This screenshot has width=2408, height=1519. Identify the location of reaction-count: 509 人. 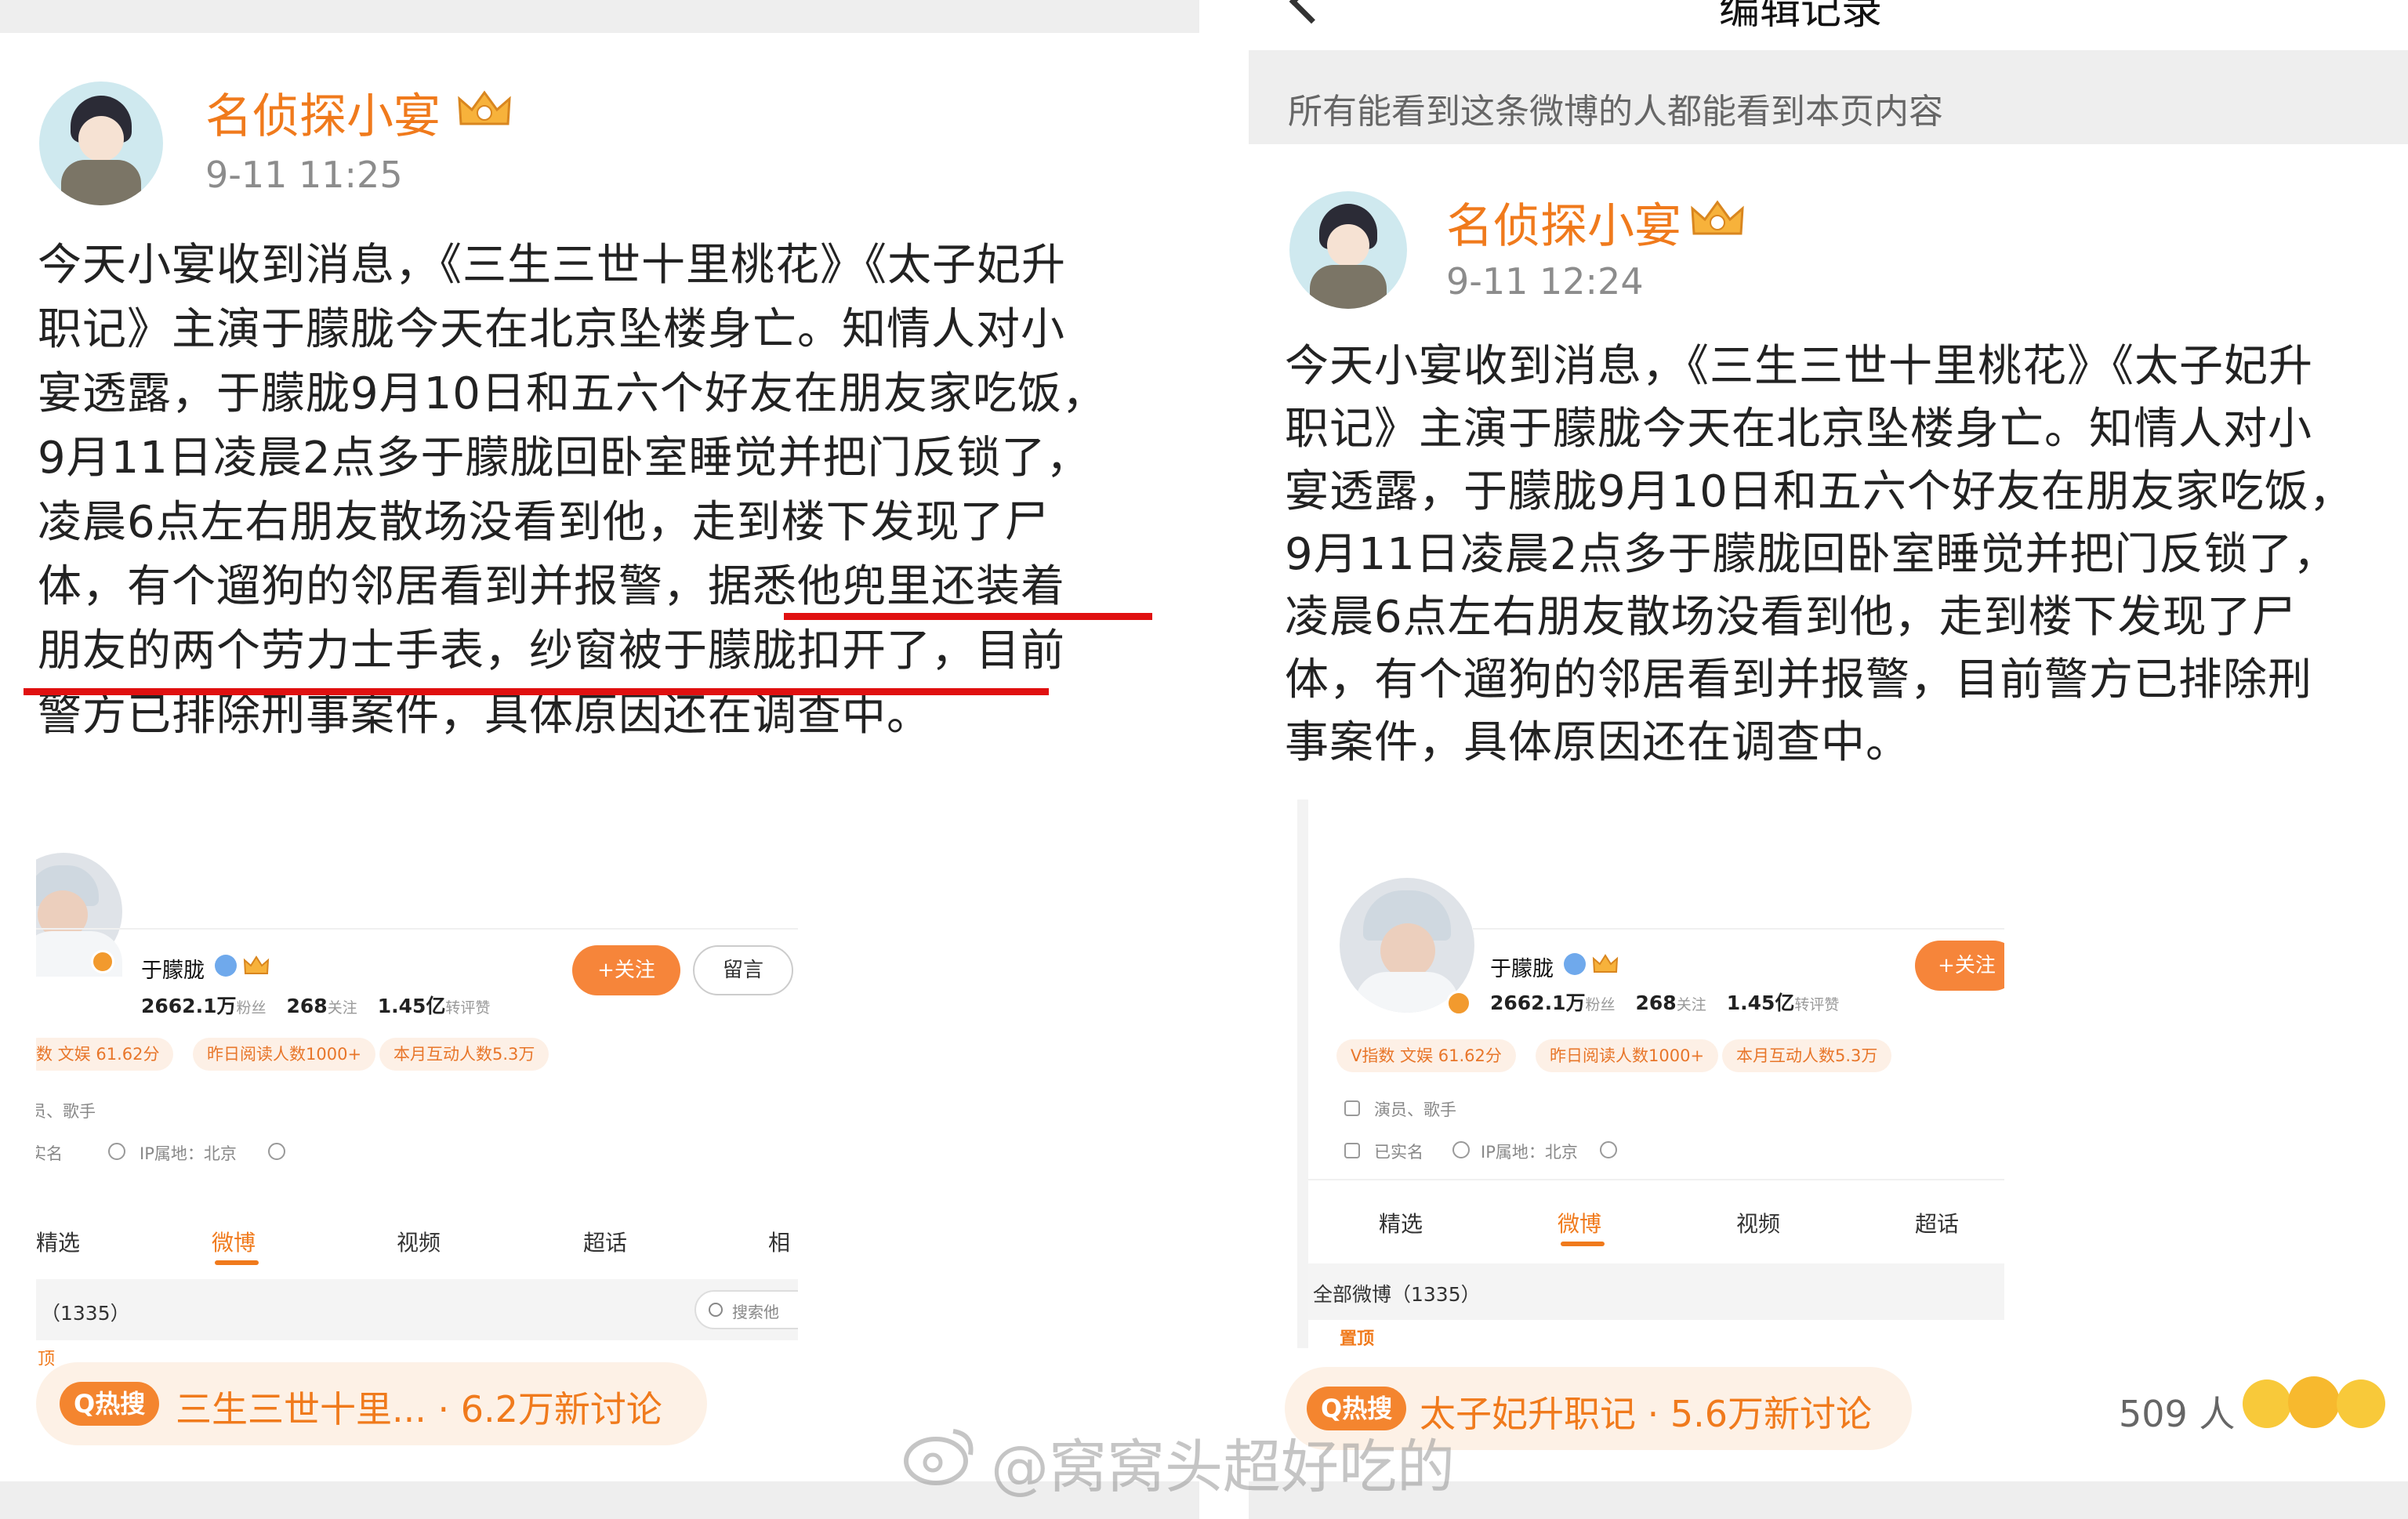
(2177, 1411).